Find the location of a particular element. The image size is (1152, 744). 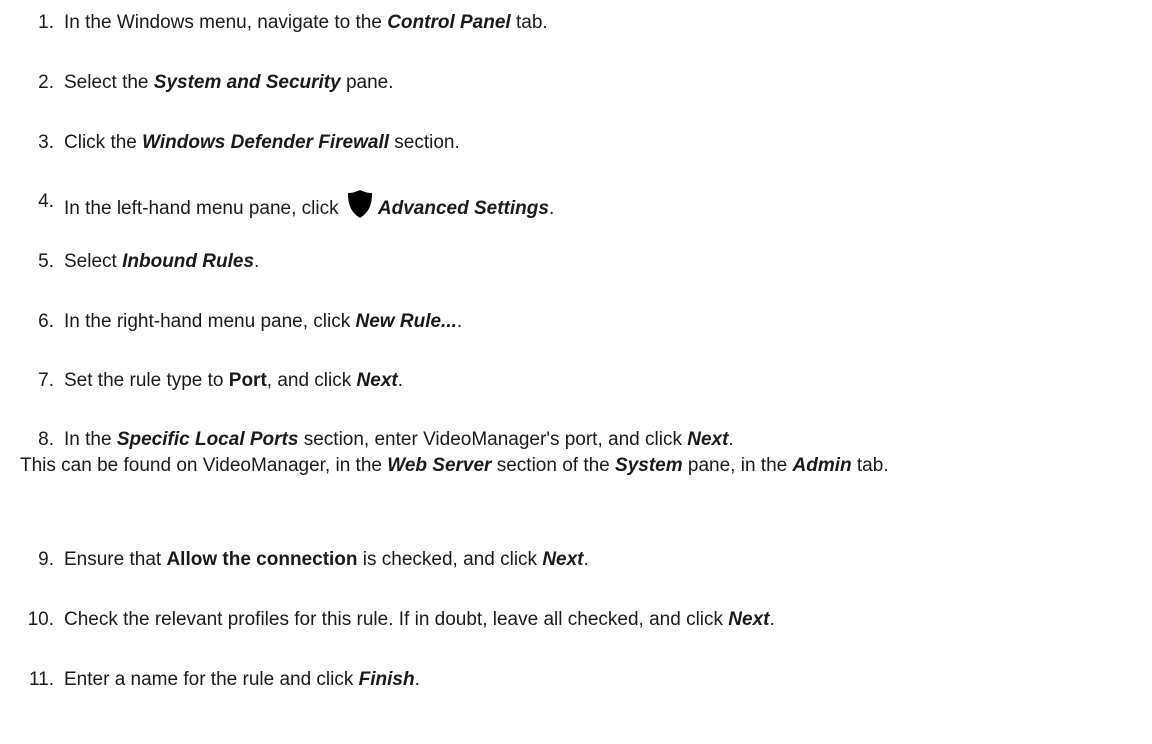

emphasis: Admin is located at coordinates (822, 465).